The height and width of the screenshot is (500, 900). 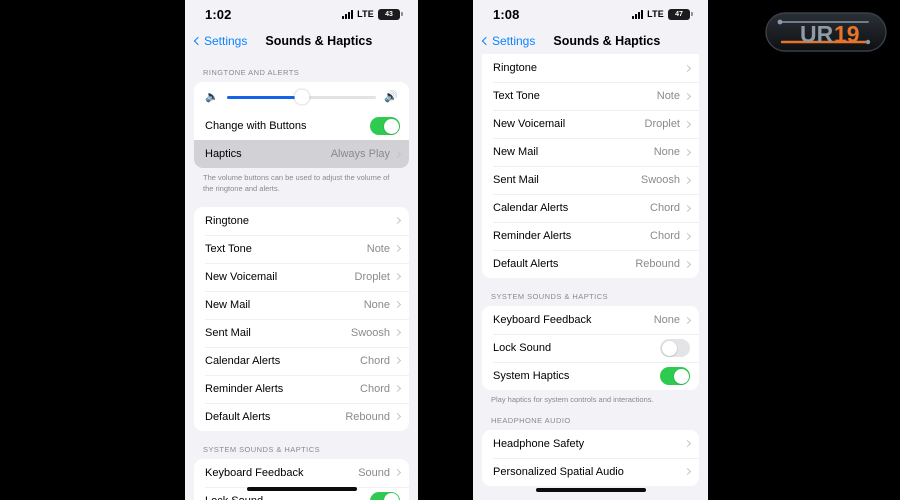 I want to click on volume-slider-row: 🔈 🔊, so click(x=301, y=97).